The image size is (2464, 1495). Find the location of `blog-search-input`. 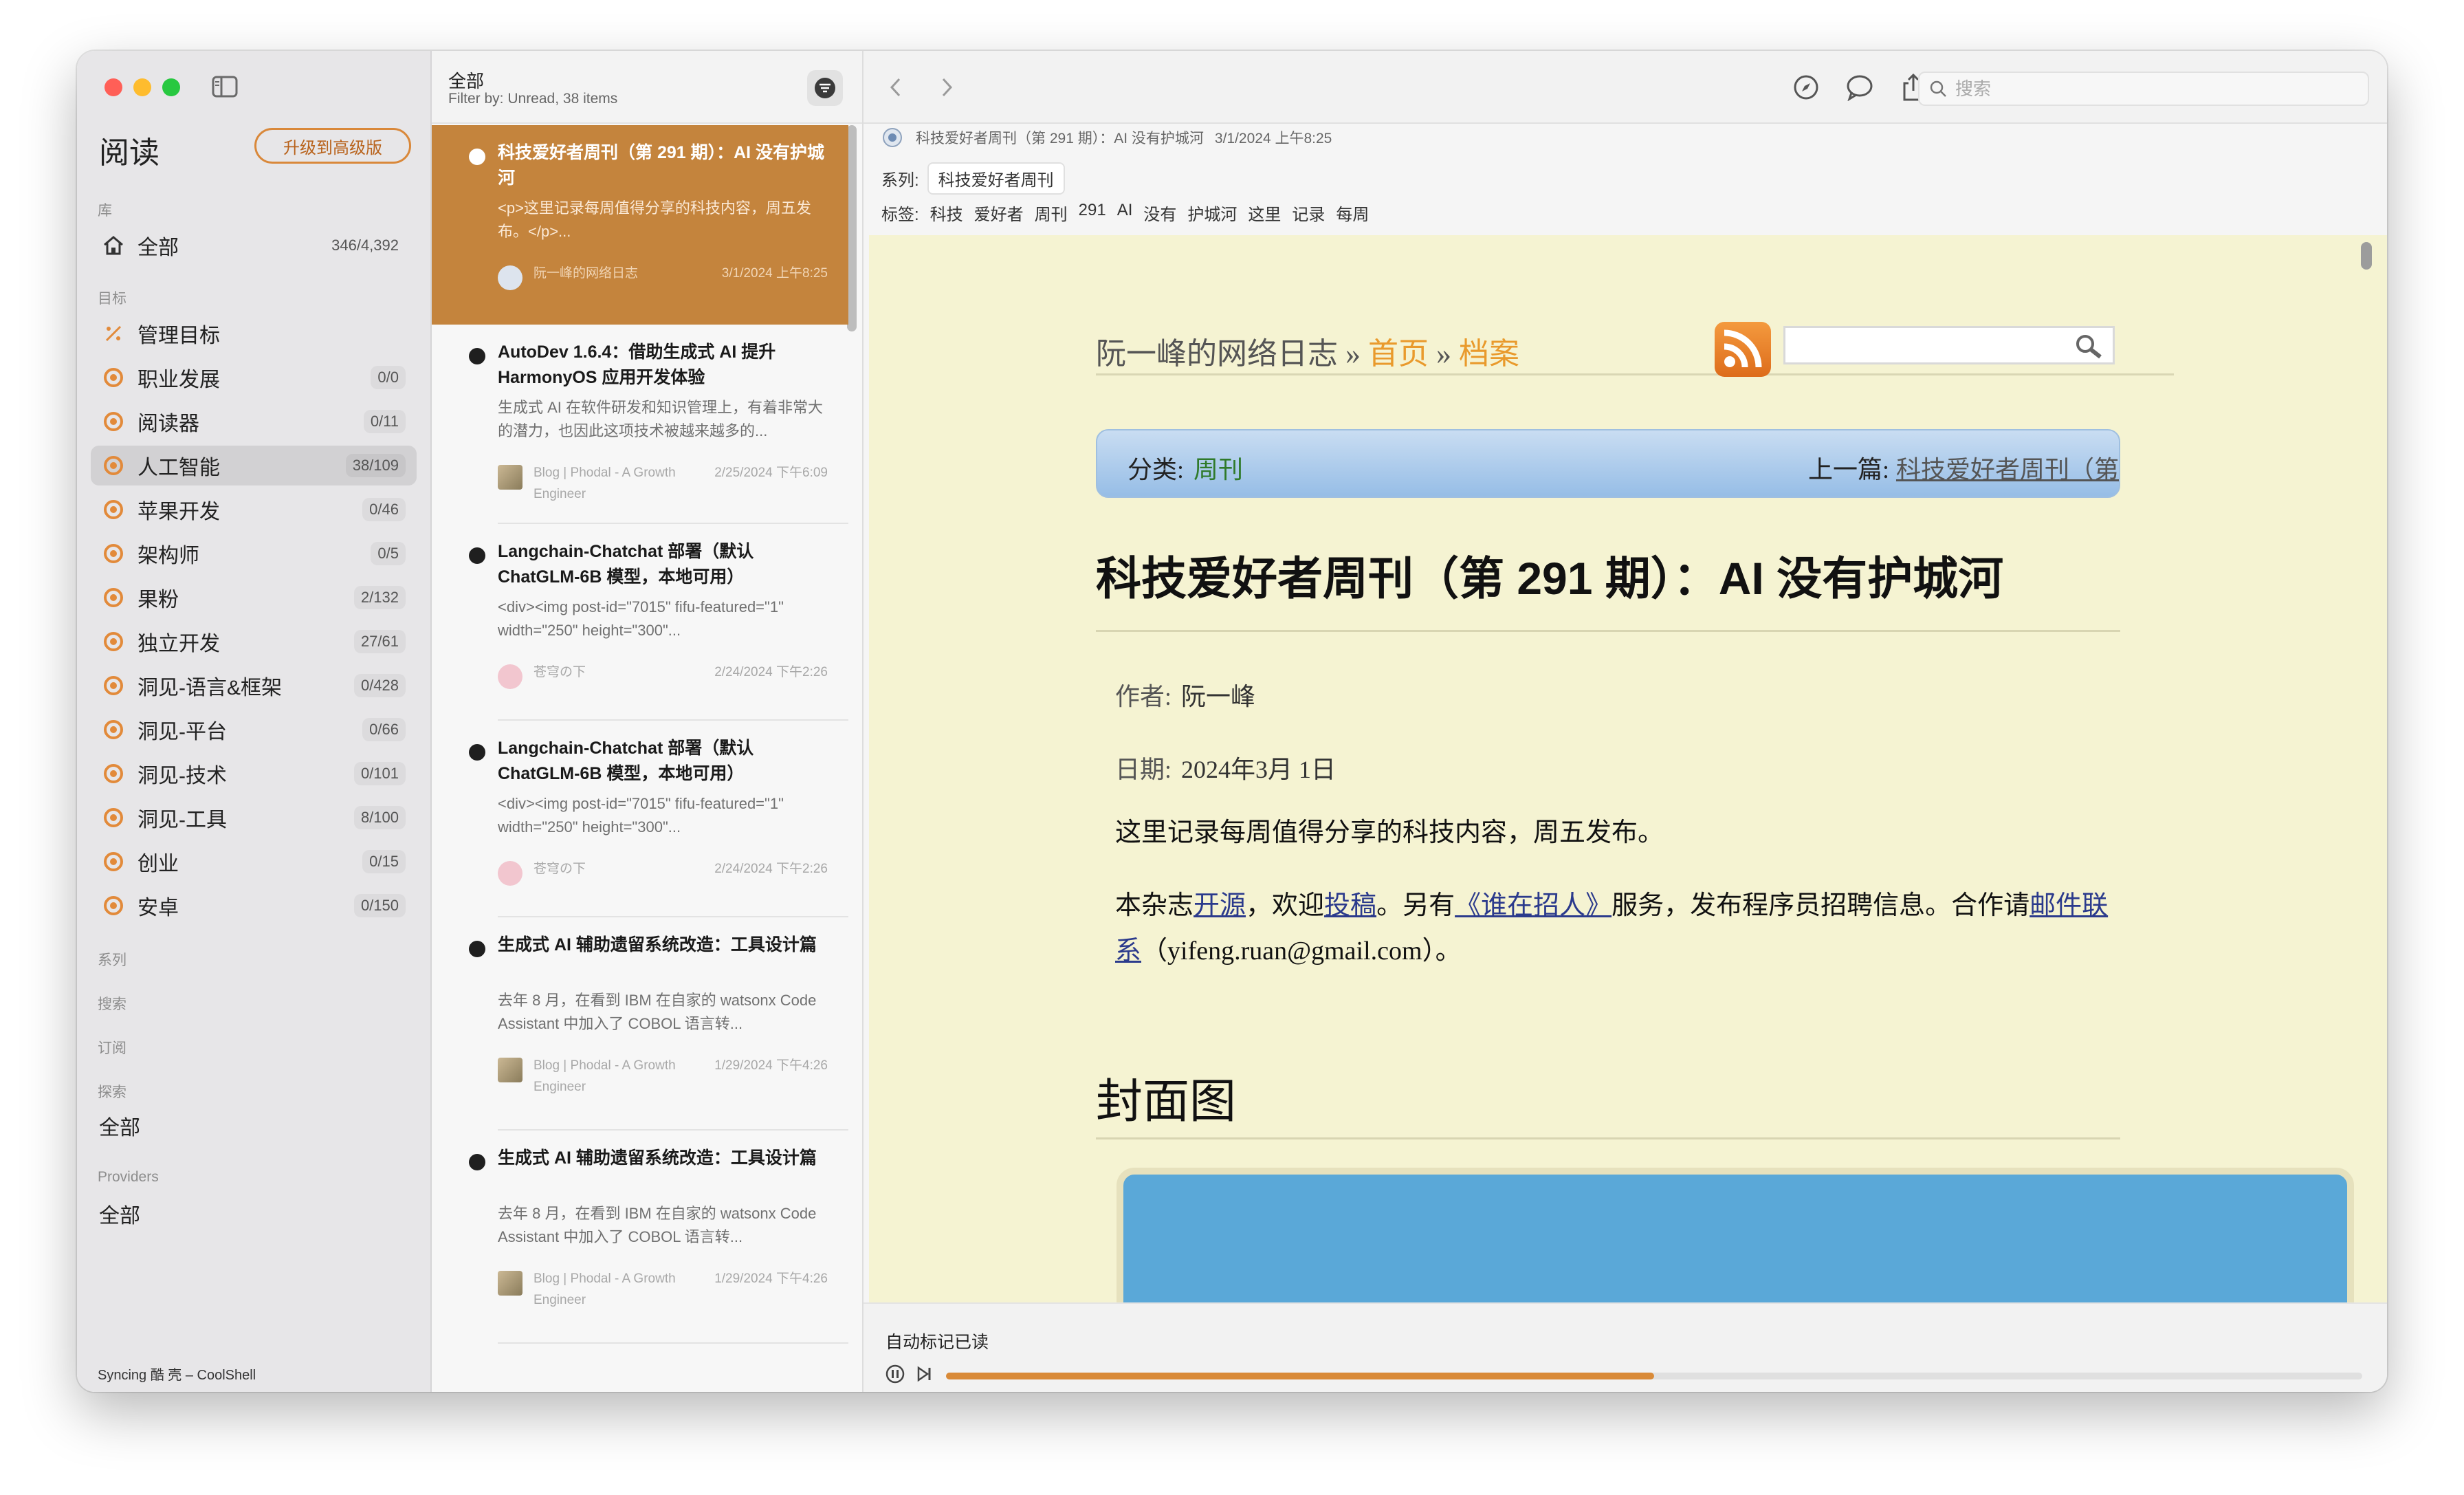

blog-search-input is located at coordinates (1949, 345).